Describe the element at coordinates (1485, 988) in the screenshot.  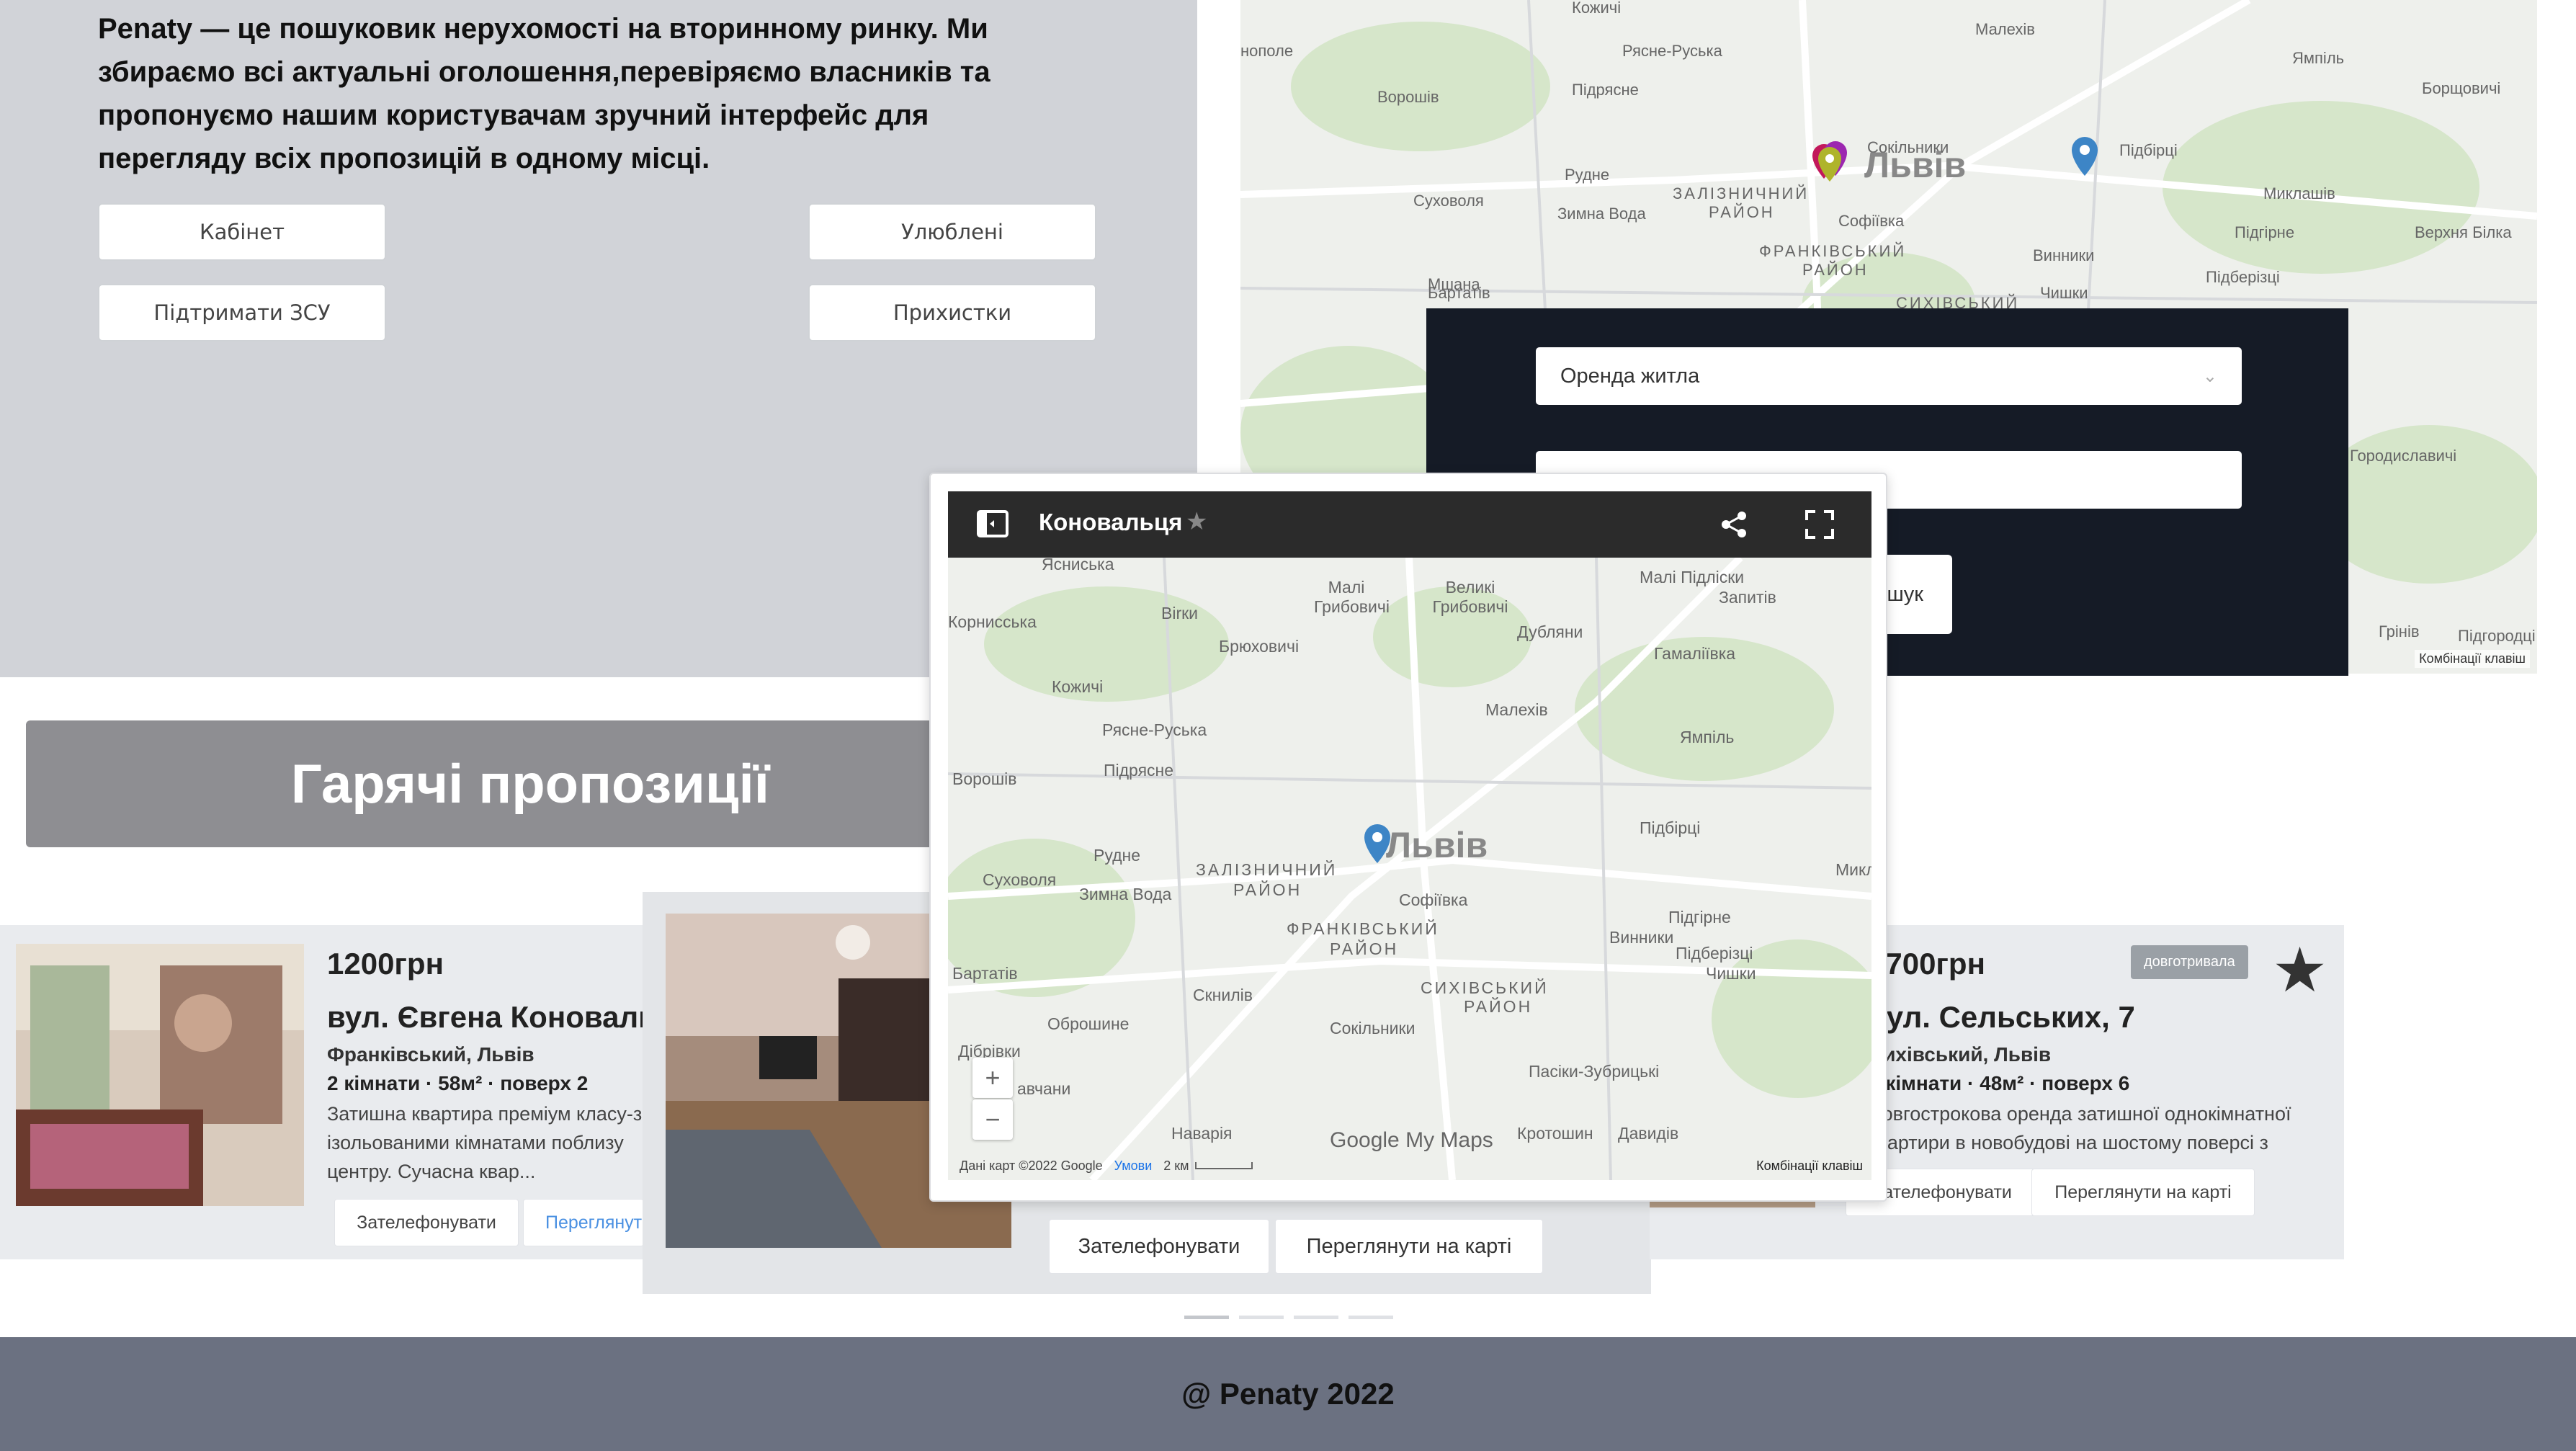
I see `map-label: СИХІВСЬКИЙ` at that location.